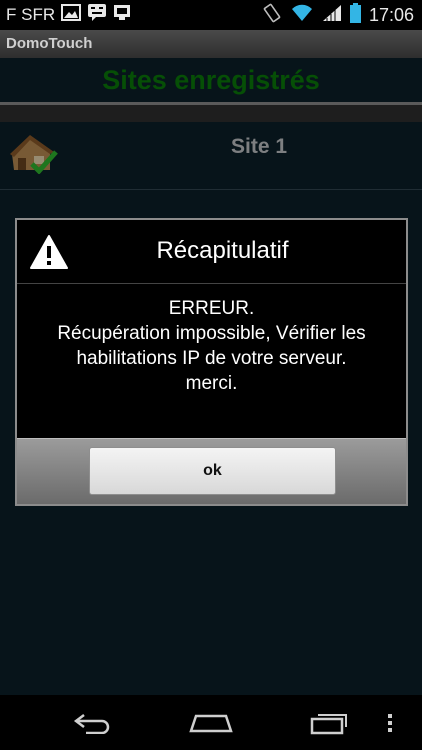 Image resolution: width=422 pixels, height=750 pixels. I want to click on image-icon, so click(71, 15).